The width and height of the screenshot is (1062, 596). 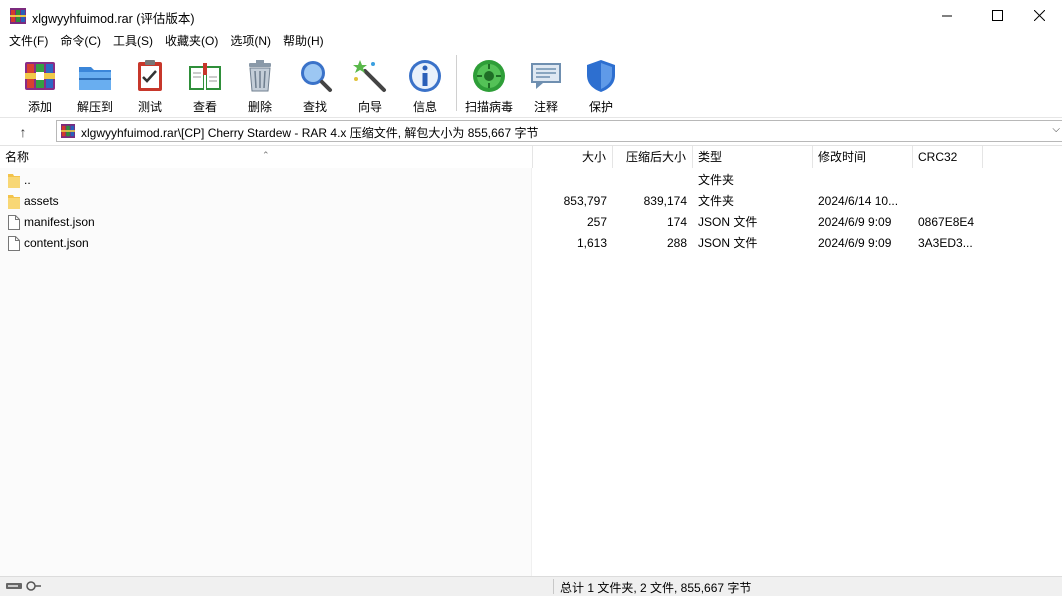 I want to click on test-label: 测试, so click(x=149, y=107).